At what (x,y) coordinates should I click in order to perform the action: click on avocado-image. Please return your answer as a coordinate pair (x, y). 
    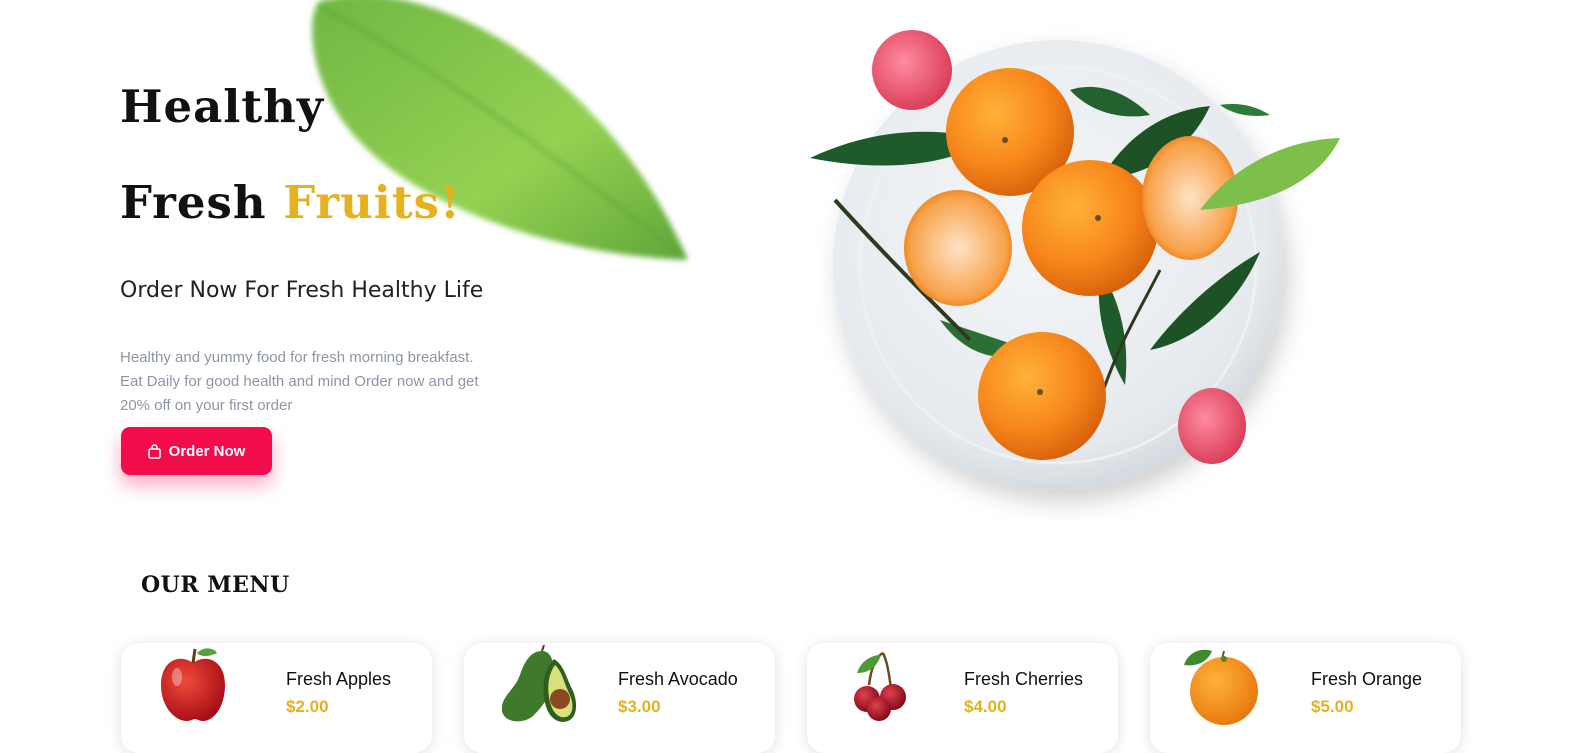
    Looking at the image, I should click on (539, 683).